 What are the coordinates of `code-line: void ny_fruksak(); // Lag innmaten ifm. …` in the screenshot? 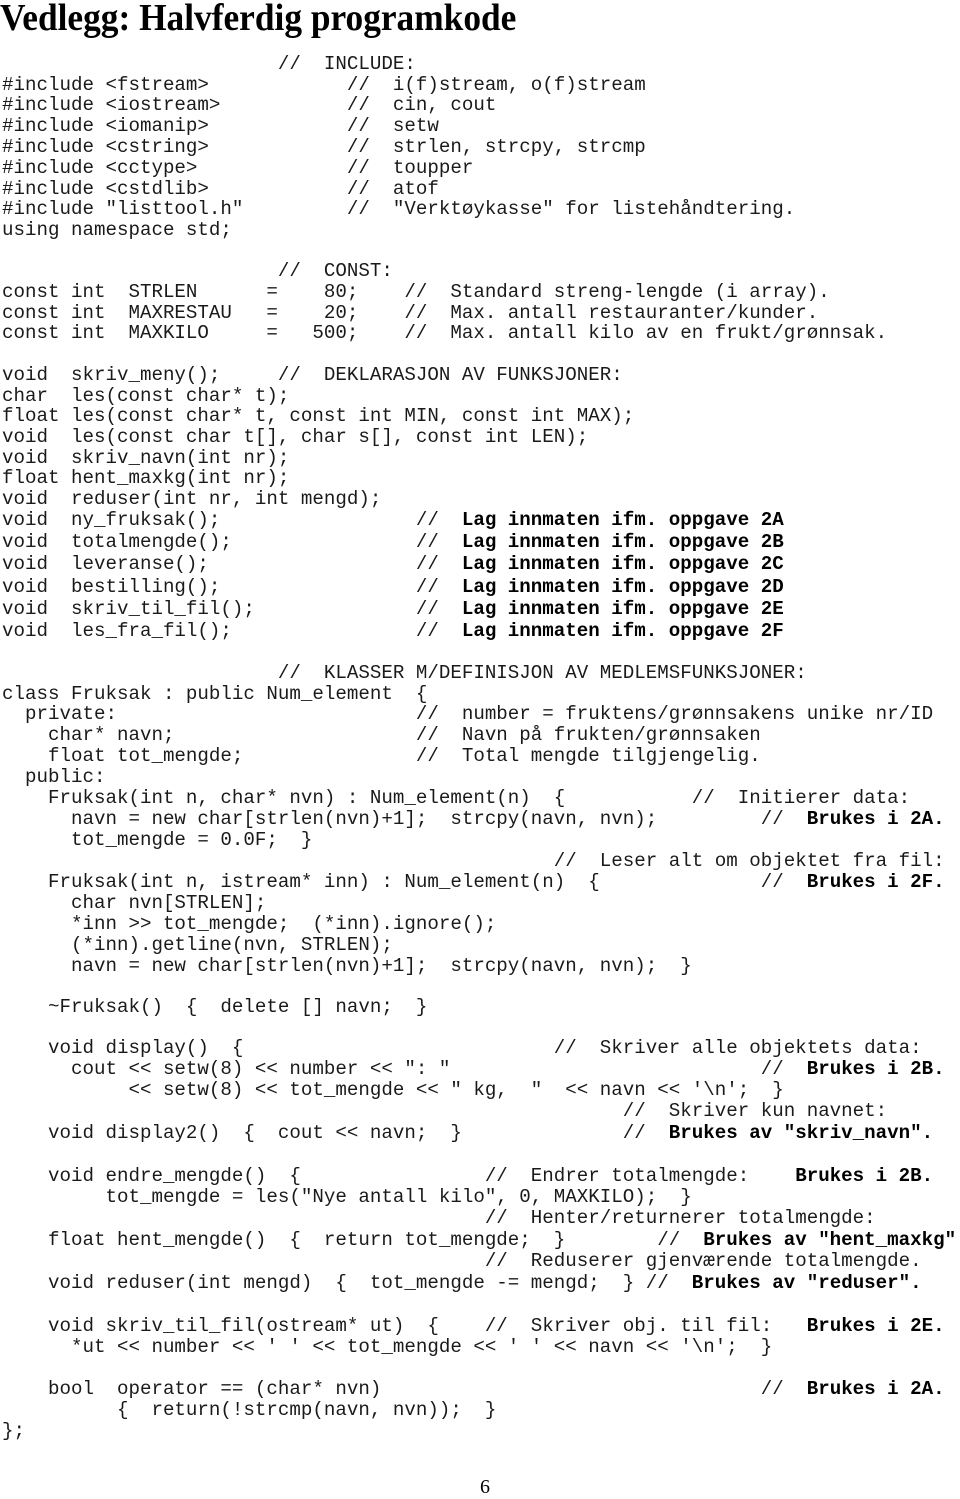 It's located at (393, 520).